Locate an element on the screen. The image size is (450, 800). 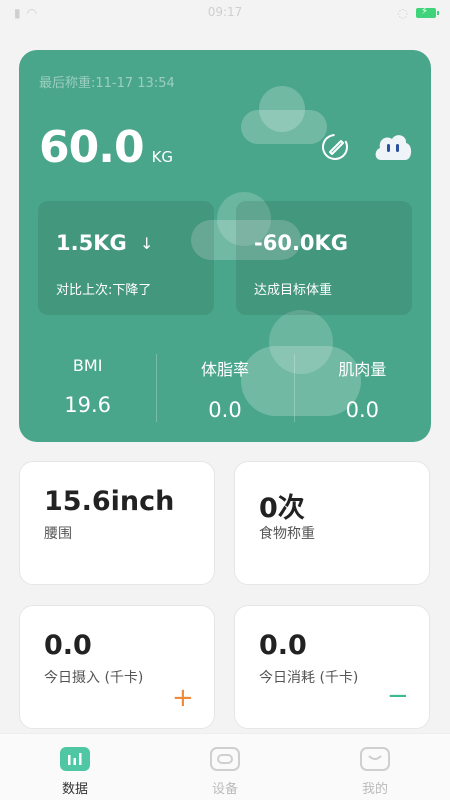
weight-value: 60.0 is located at coordinates (92, 147).